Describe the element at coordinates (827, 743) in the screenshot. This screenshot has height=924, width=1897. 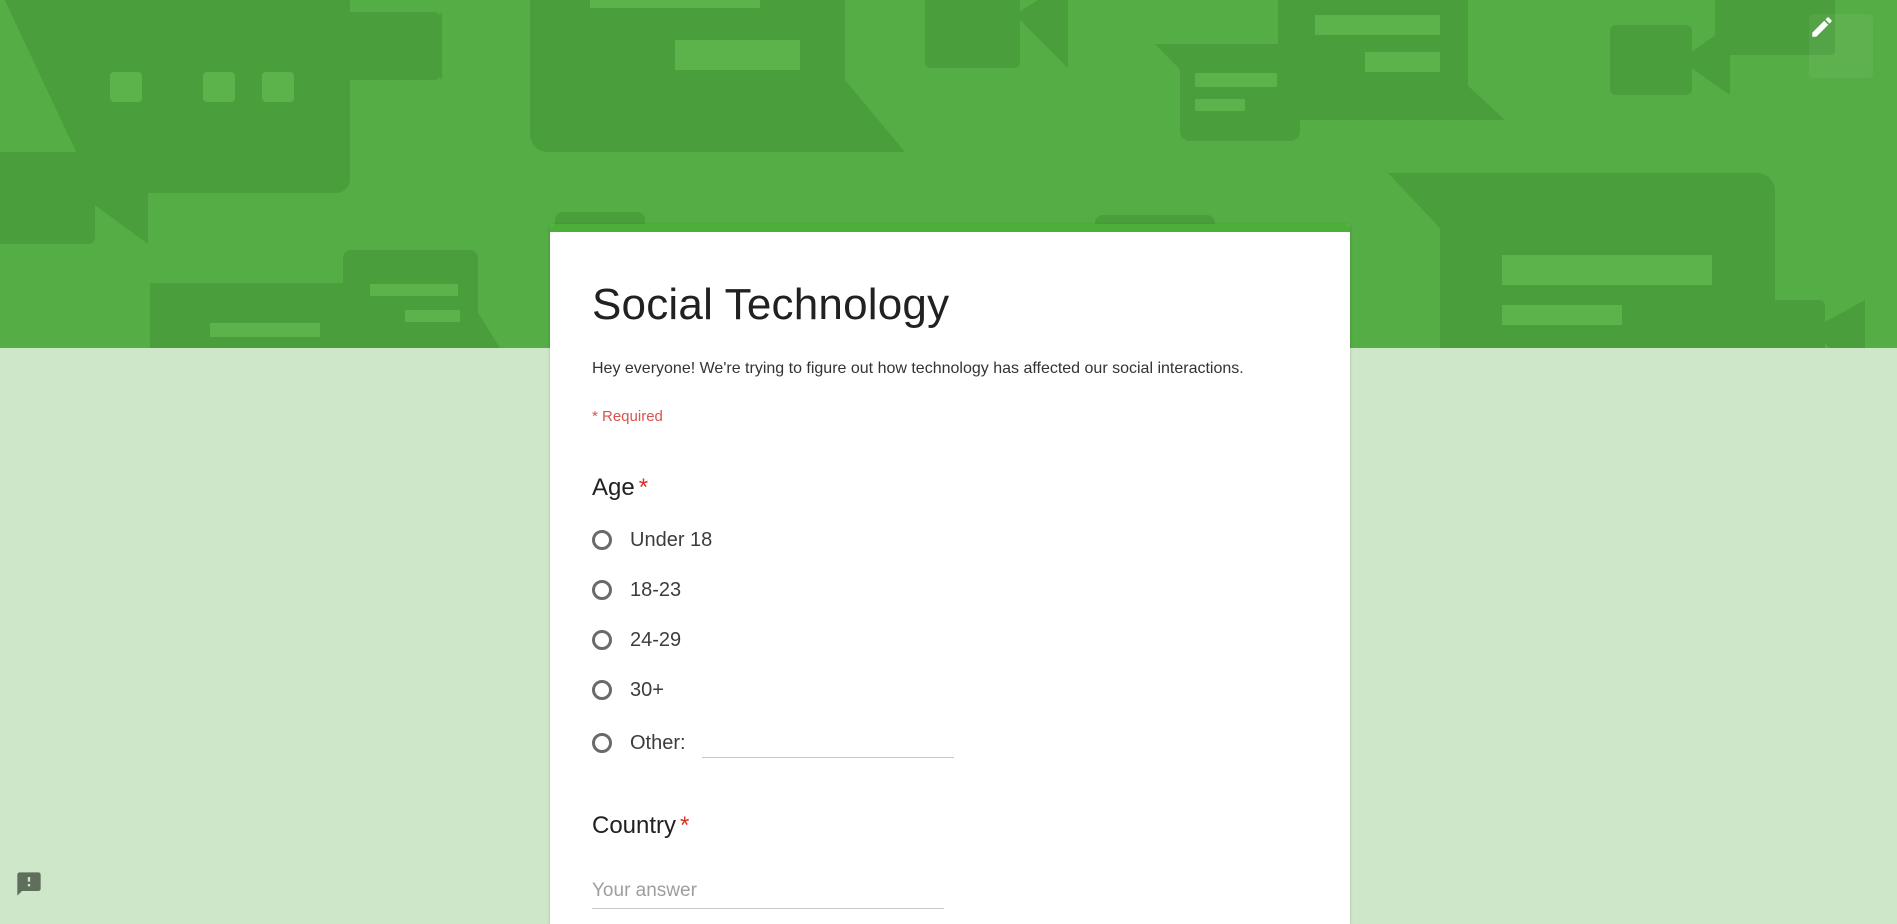
I see `other-text-input` at that location.